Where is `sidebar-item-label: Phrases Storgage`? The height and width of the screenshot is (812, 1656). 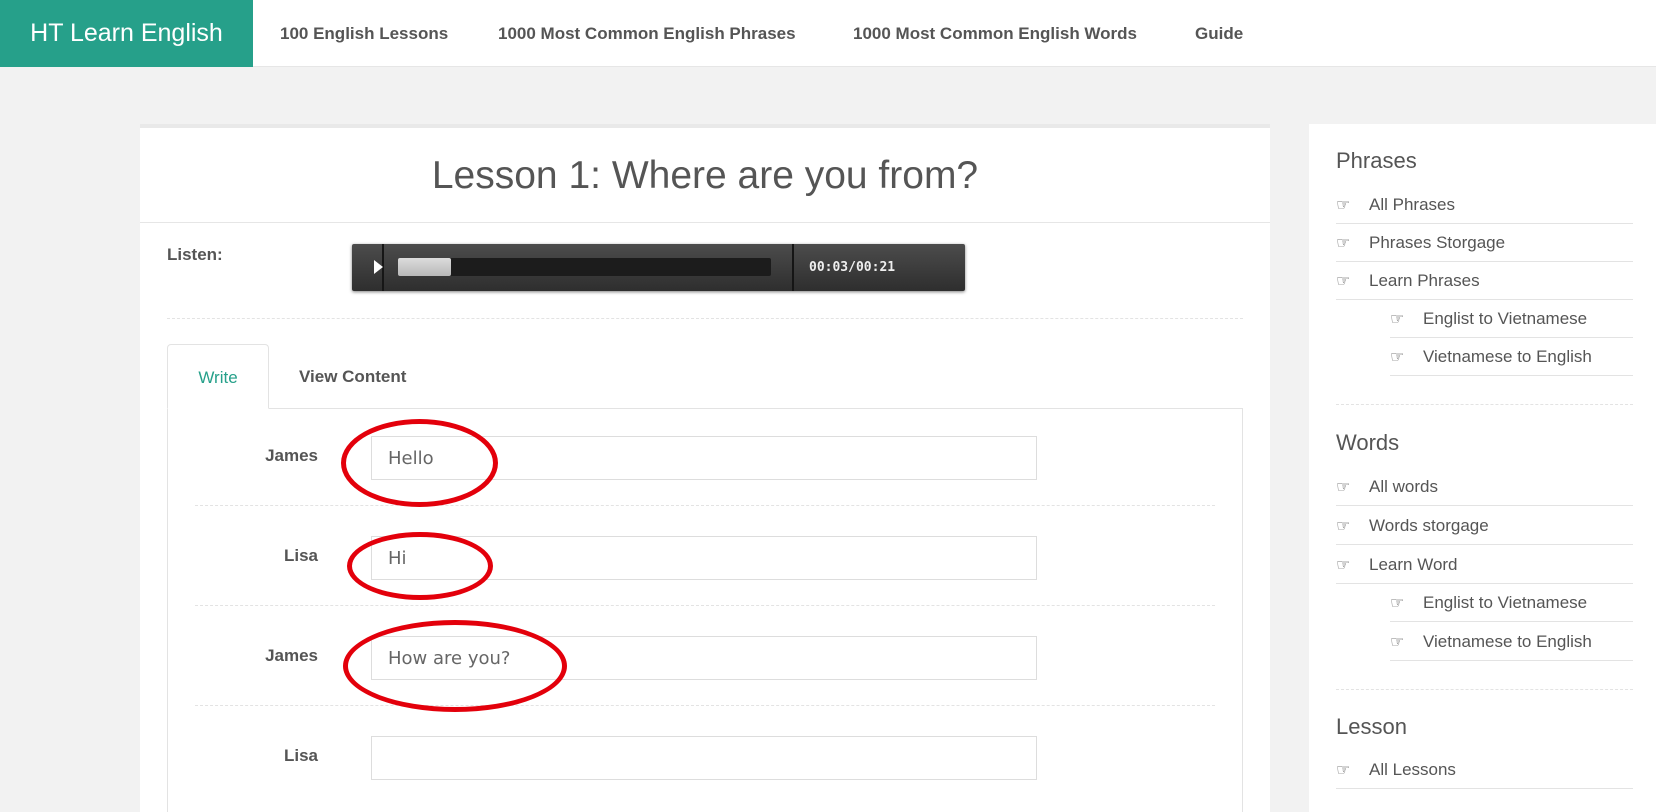 sidebar-item-label: Phrases Storgage is located at coordinates (1437, 242).